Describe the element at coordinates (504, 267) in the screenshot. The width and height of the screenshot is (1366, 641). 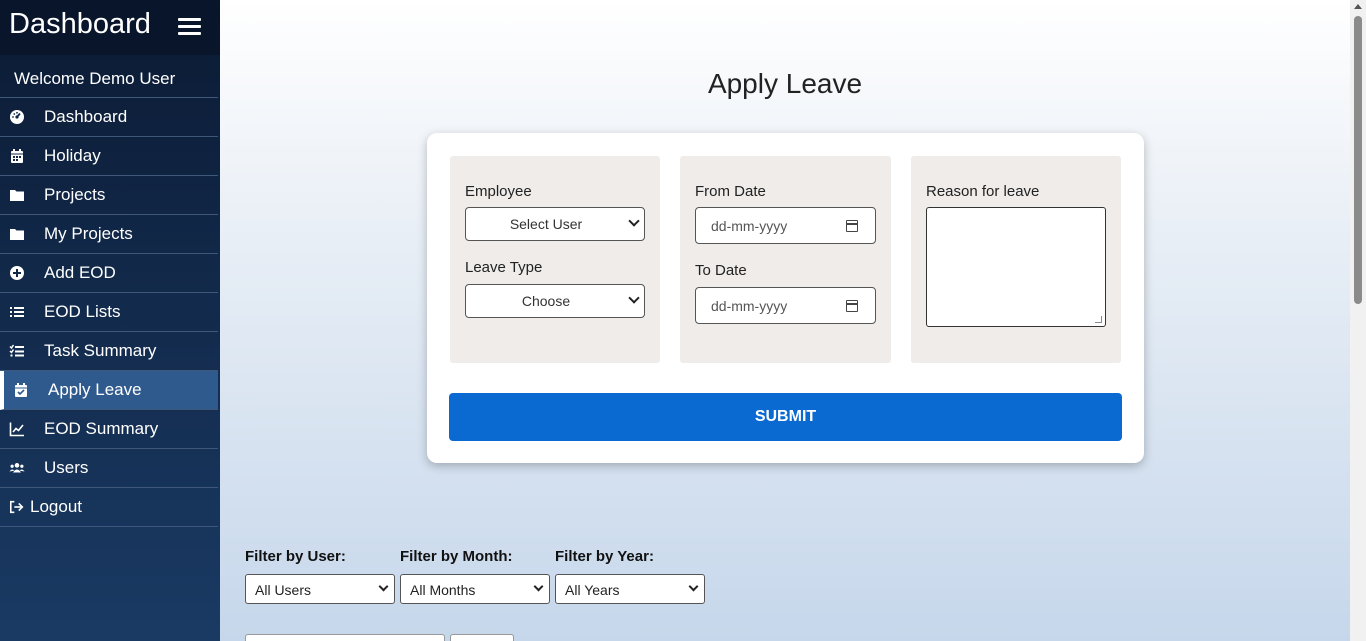
I see `leave-type-label: Leave Type` at that location.